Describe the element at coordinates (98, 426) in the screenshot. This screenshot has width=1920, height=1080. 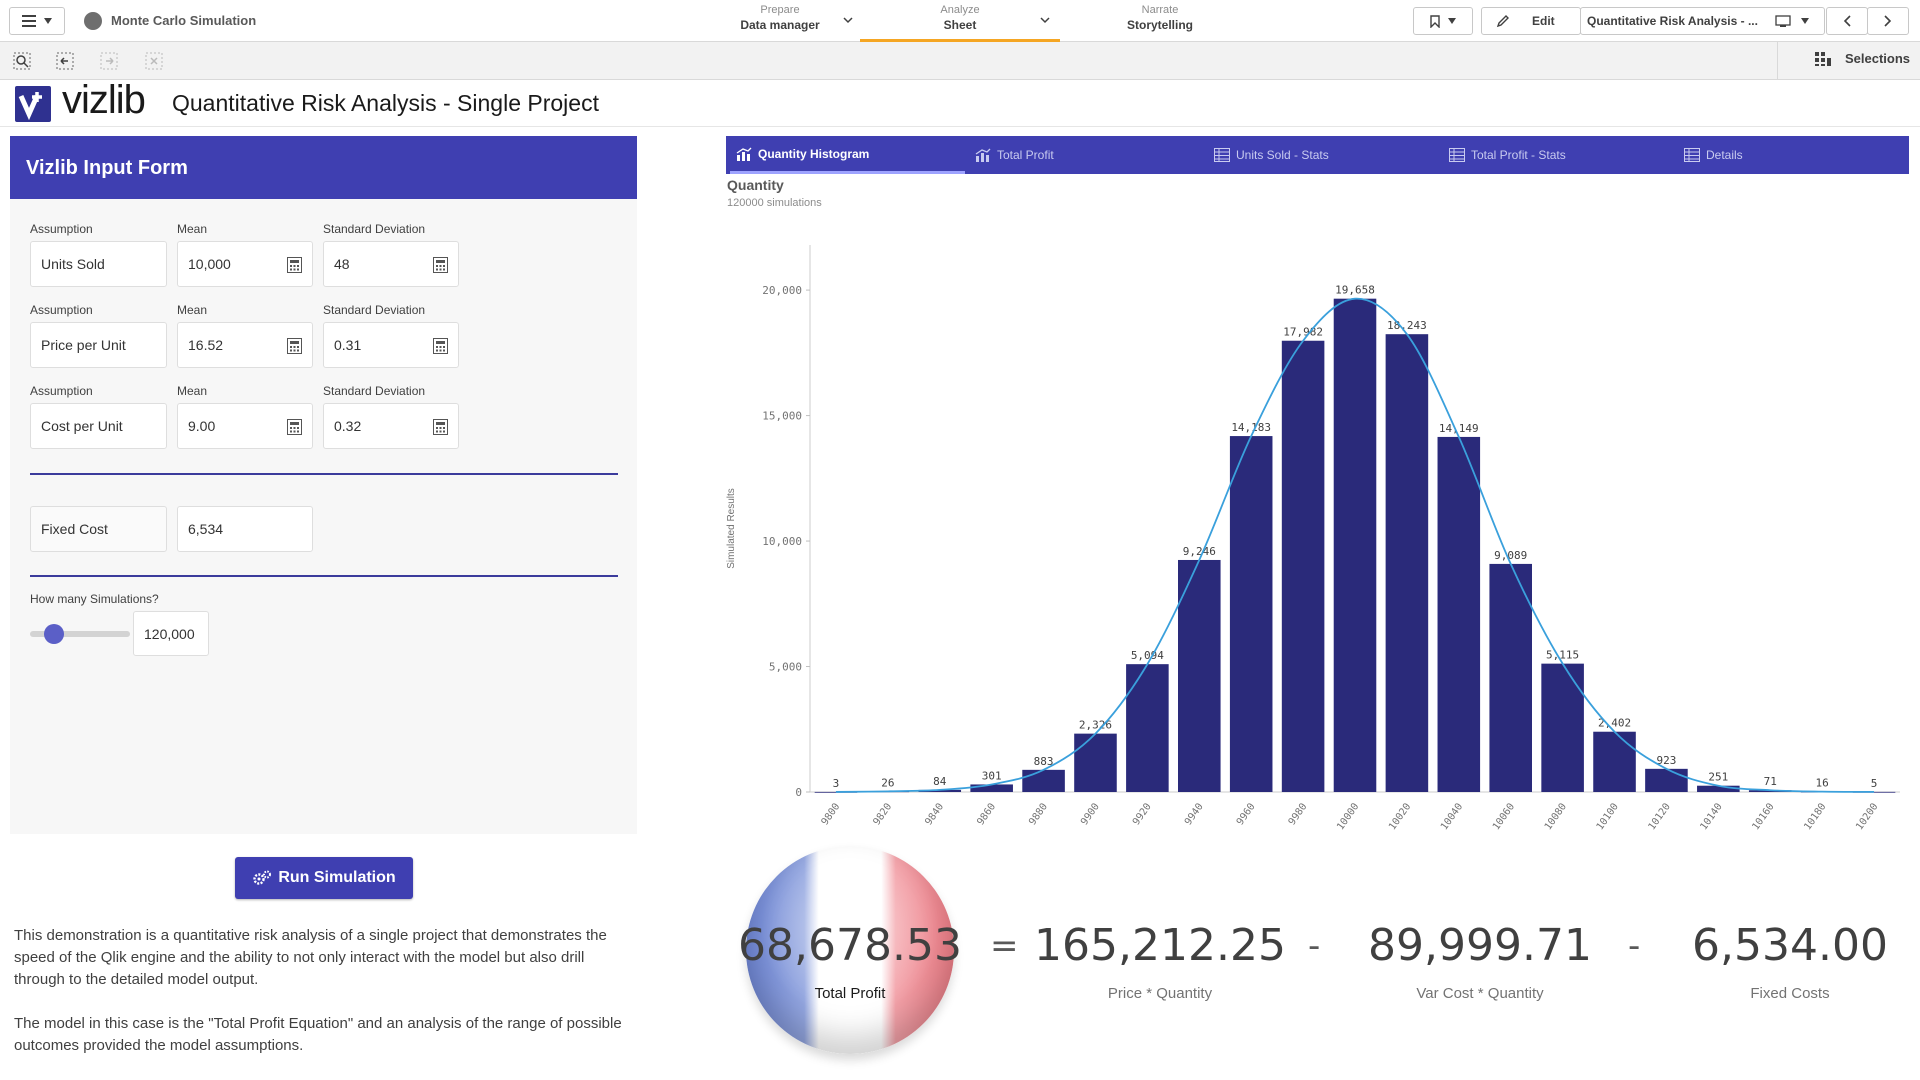
I see `assumption-field-cost-per-unit: Cost per Unit` at that location.